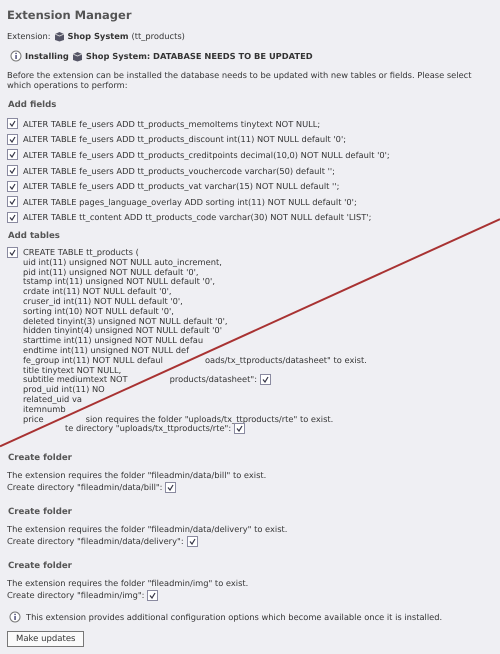 The image size is (500, 654). Describe the element at coordinates (64, 389) in the screenshot. I see `sql-line: prod_uid int(11) NO` at that location.